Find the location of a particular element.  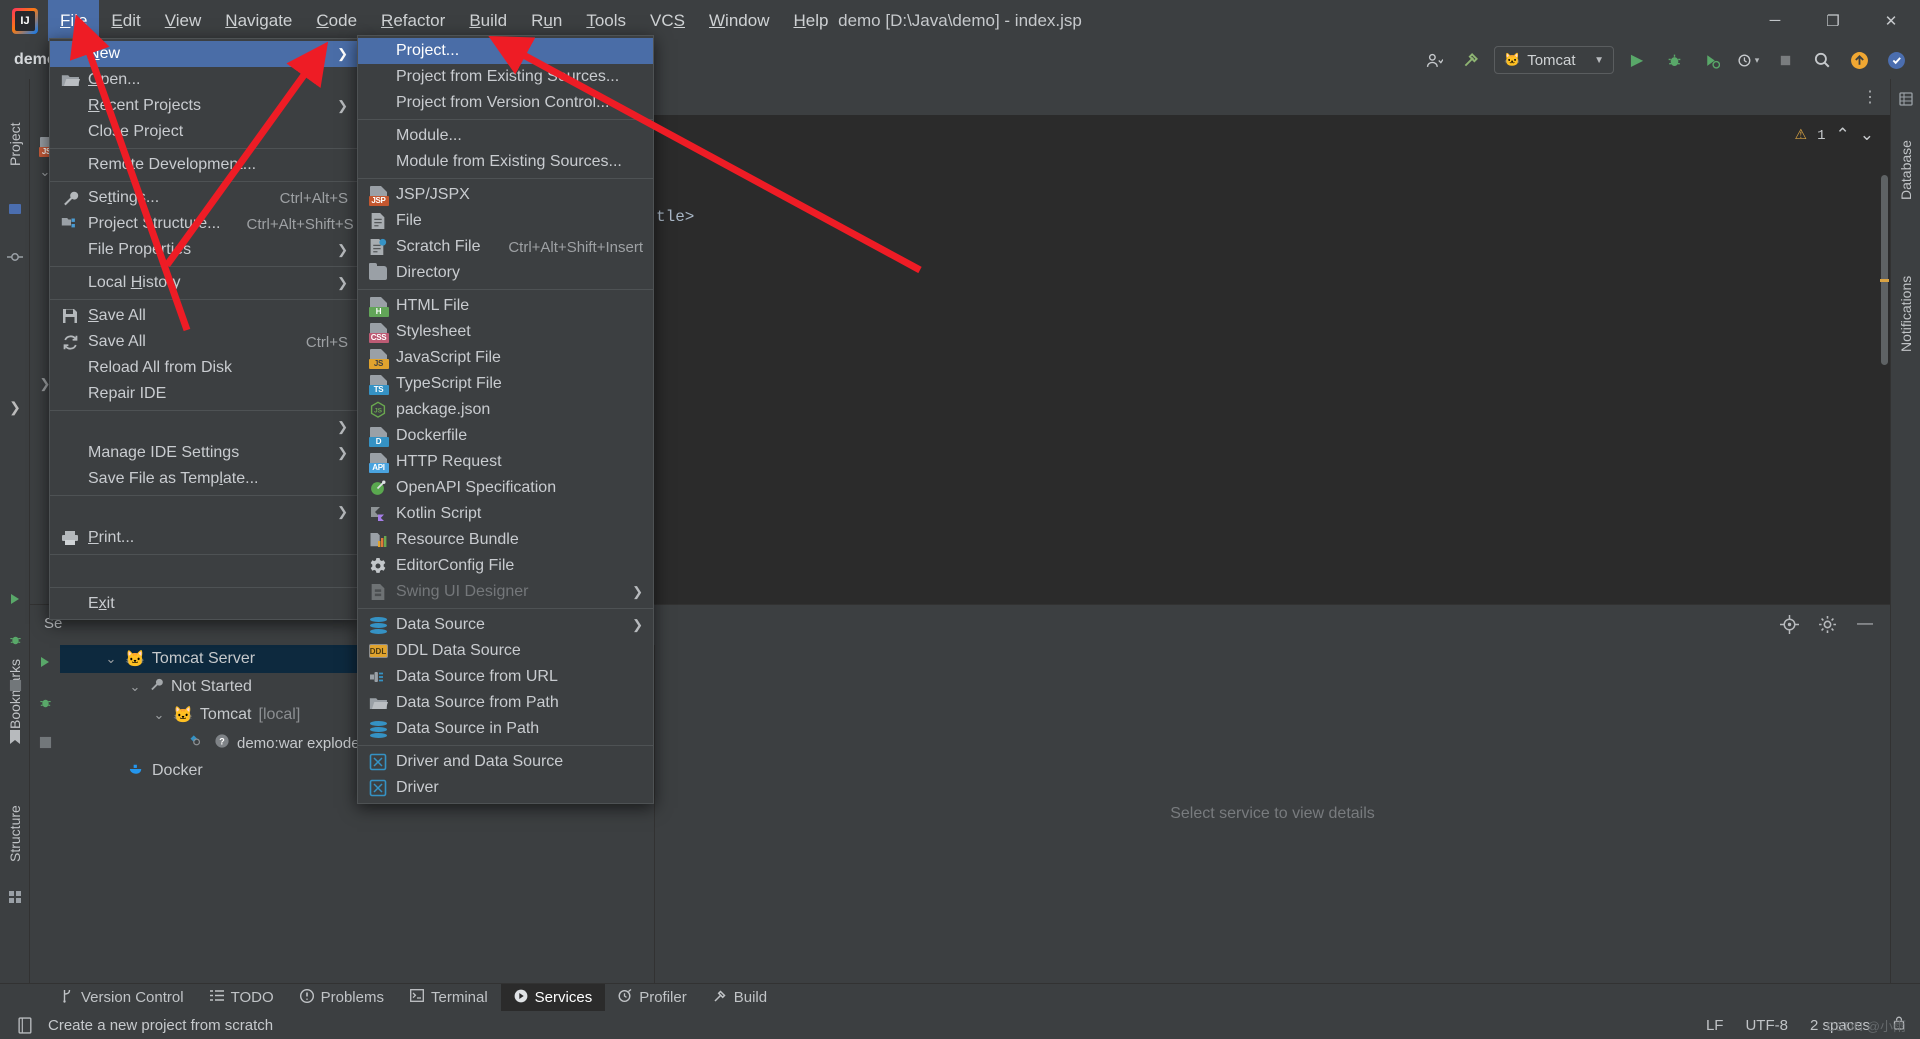

inspection-widget: ⚠ 1 ⌃ ⌄ is located at coordinates (1834, 135).